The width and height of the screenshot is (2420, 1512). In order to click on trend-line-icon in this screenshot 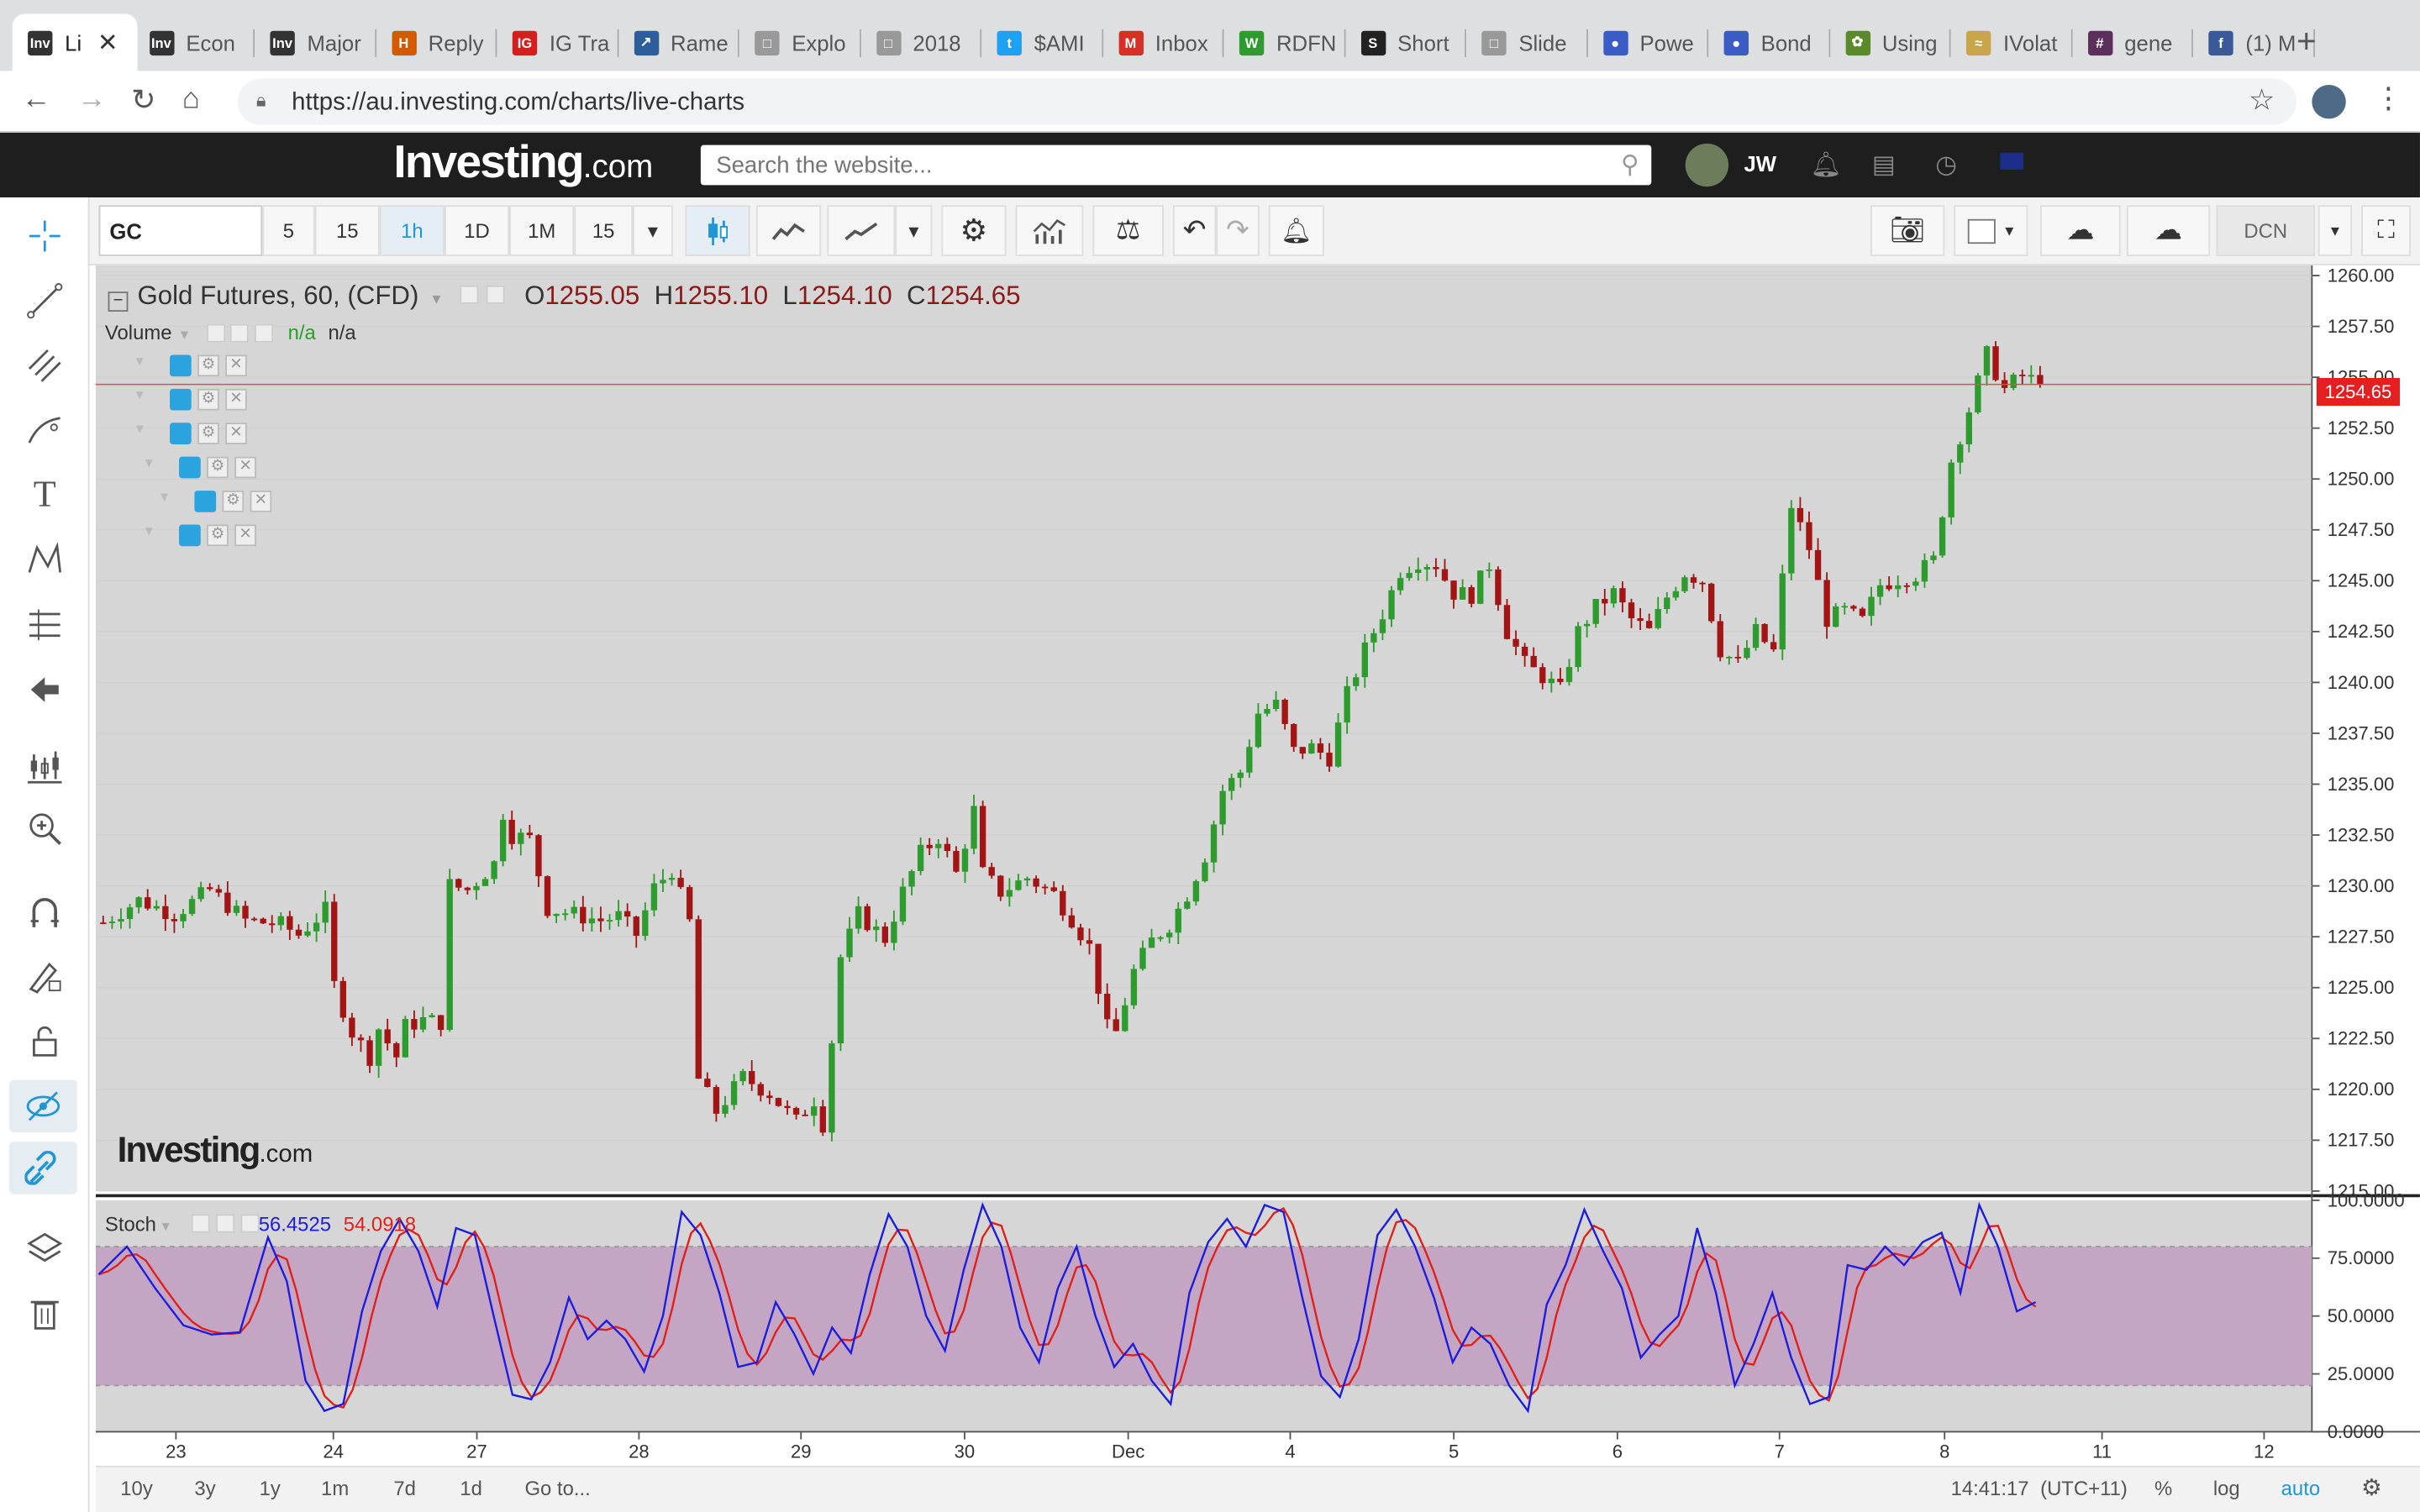, I will do `click(45, 301)`.